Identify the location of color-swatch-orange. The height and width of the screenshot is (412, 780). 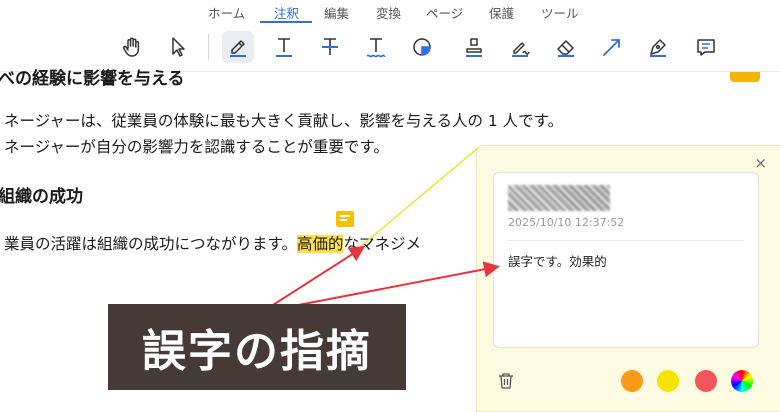
(632, 381).